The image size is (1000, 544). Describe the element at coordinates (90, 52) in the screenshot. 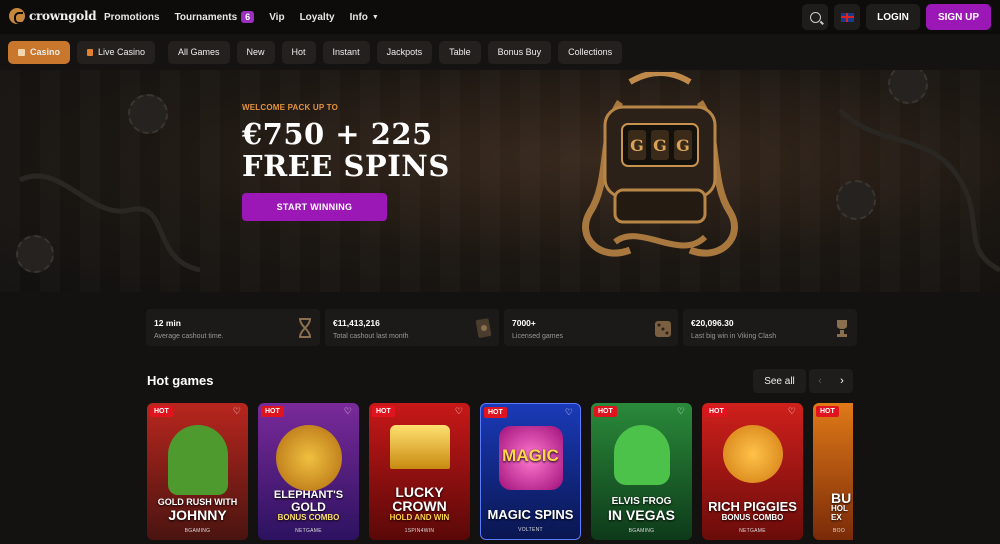

I see `live-casino-icon` at that location.